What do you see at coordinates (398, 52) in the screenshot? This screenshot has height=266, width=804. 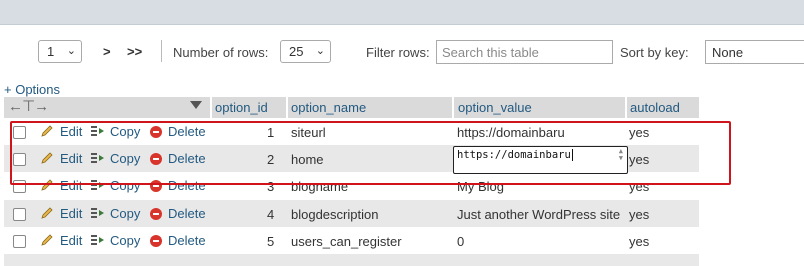 I see `filter-label: Filter rows:` at bounding box center [398, 52].